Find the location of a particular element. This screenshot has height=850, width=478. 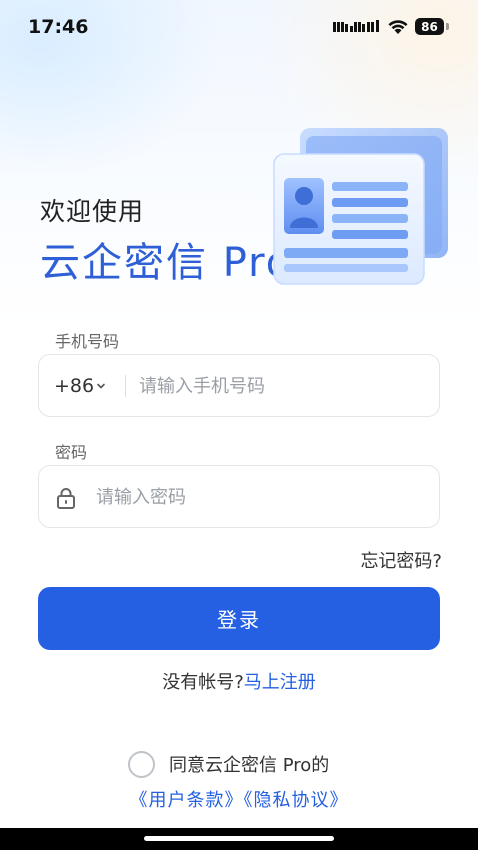

brand-title: 云企密信 Pro is located at coordinates (166, 263).